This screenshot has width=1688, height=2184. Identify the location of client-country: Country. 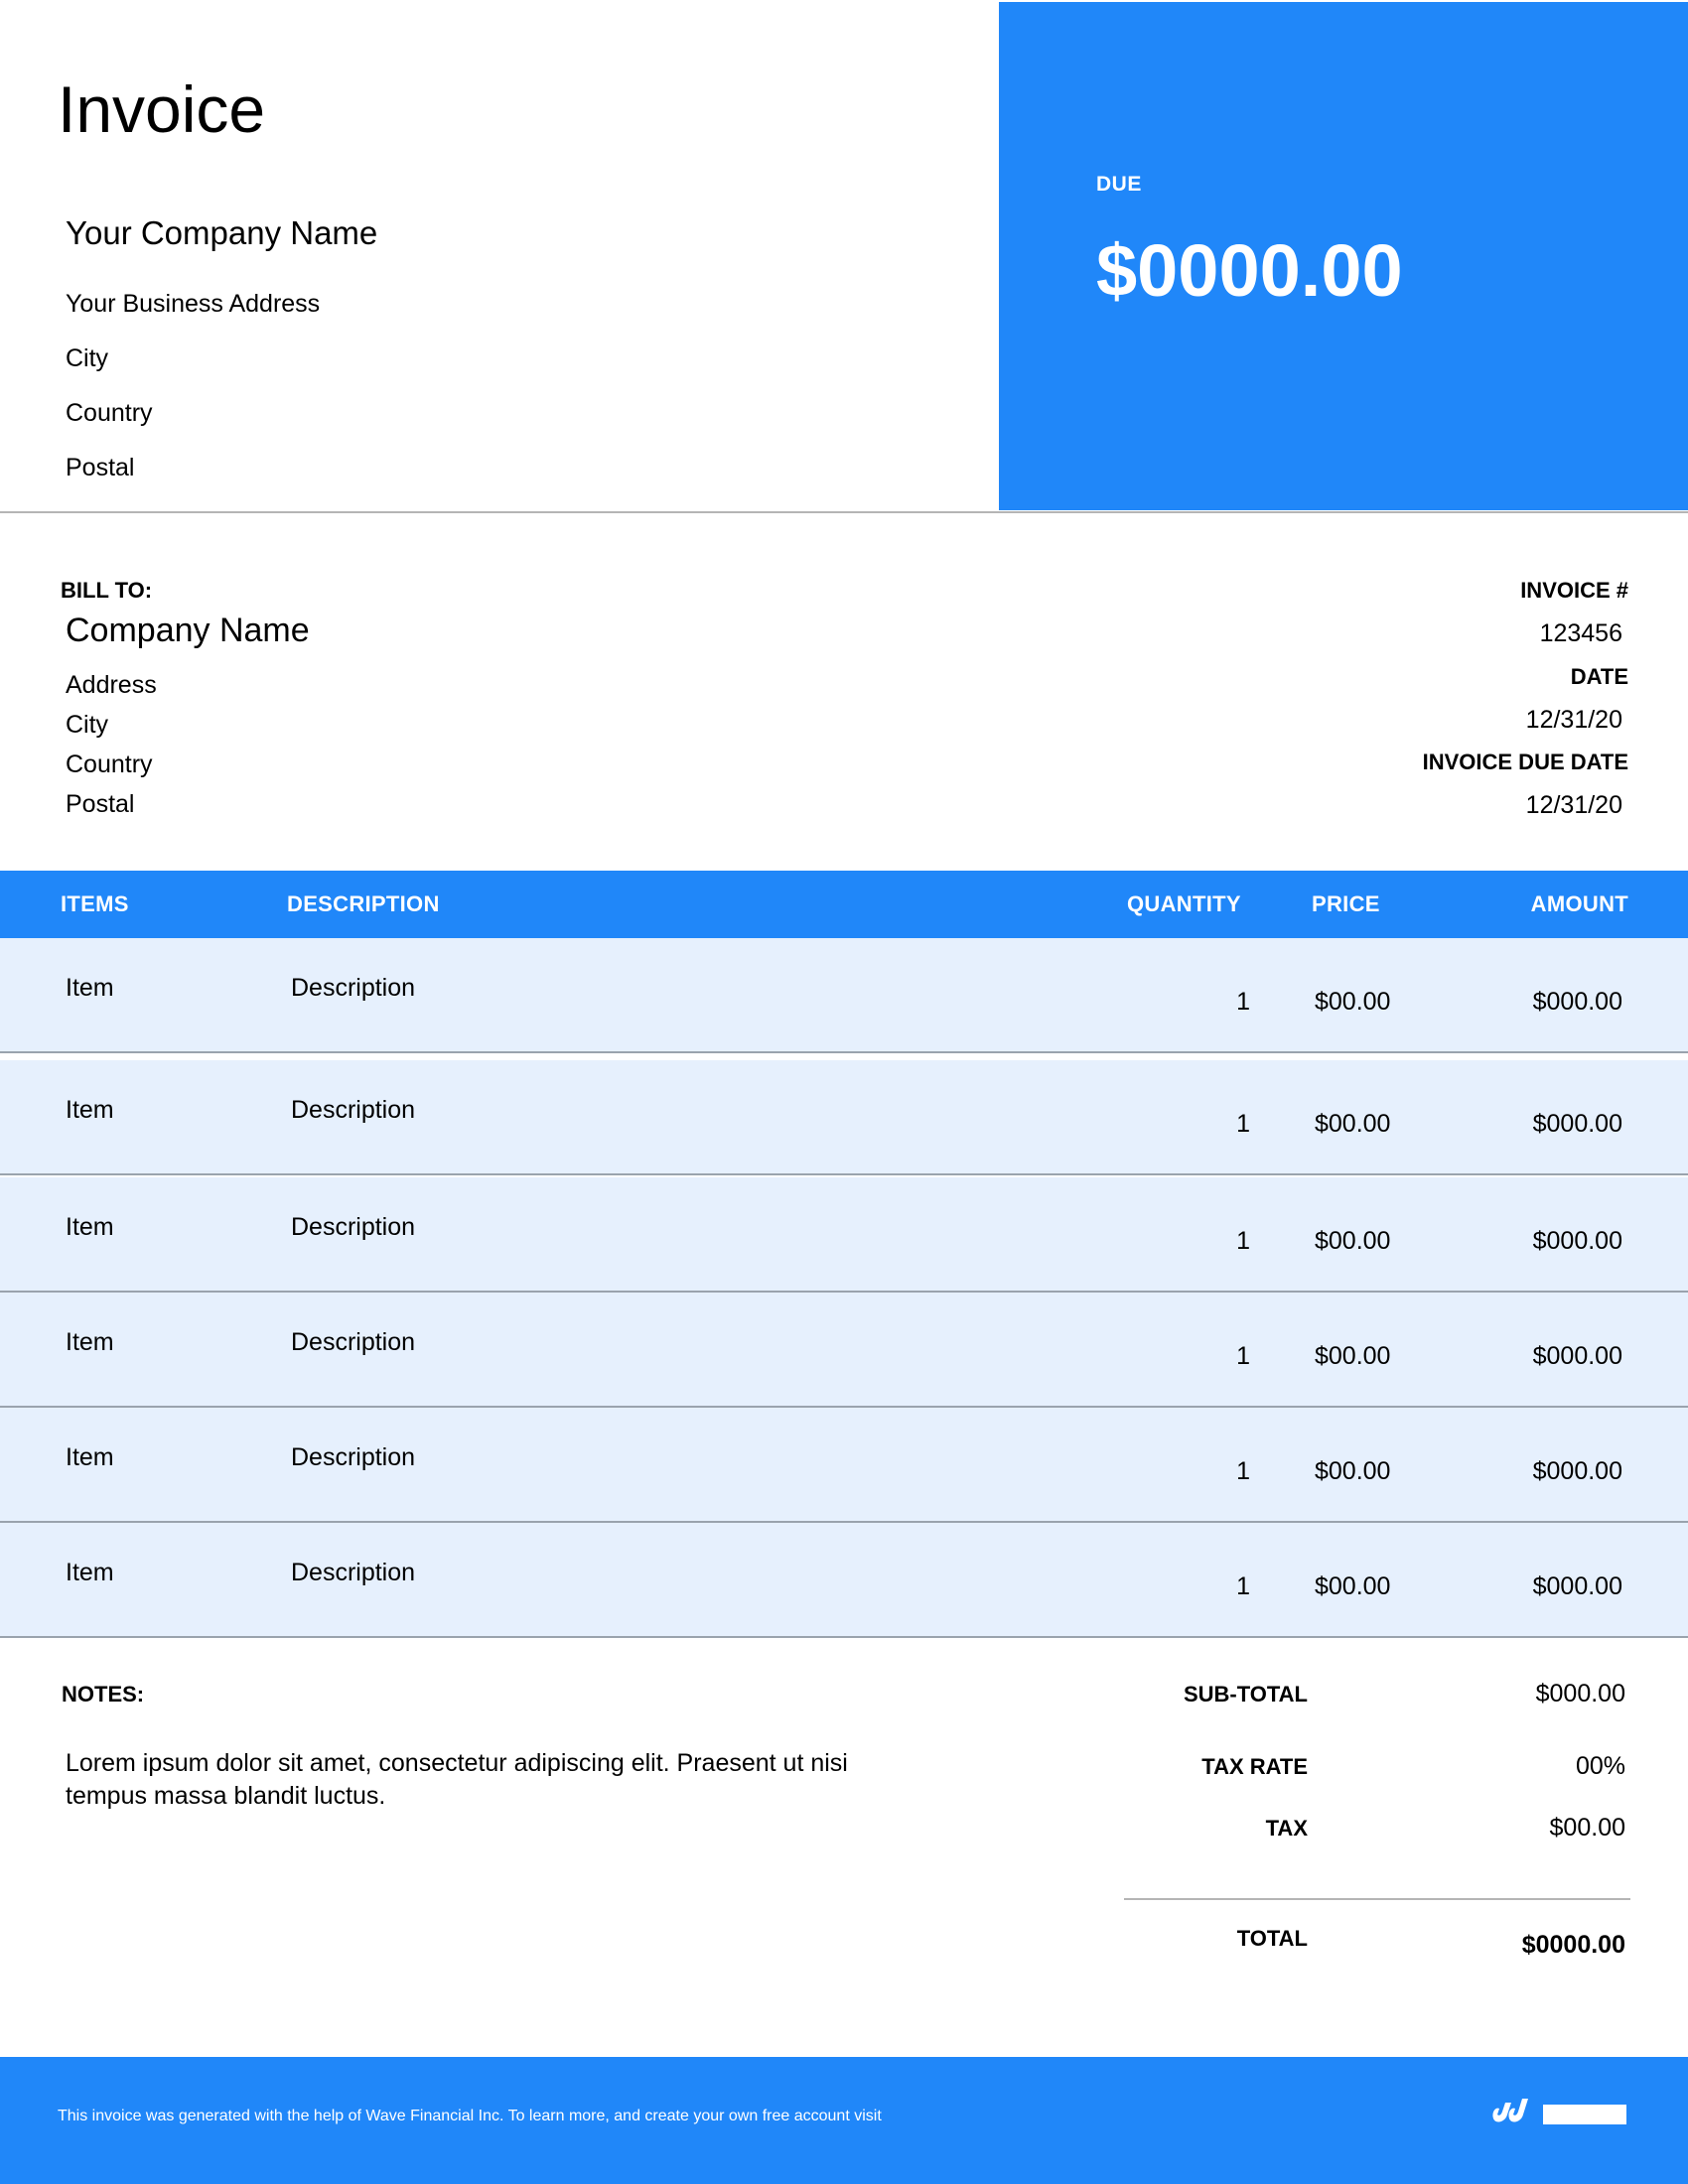
(109, 764).